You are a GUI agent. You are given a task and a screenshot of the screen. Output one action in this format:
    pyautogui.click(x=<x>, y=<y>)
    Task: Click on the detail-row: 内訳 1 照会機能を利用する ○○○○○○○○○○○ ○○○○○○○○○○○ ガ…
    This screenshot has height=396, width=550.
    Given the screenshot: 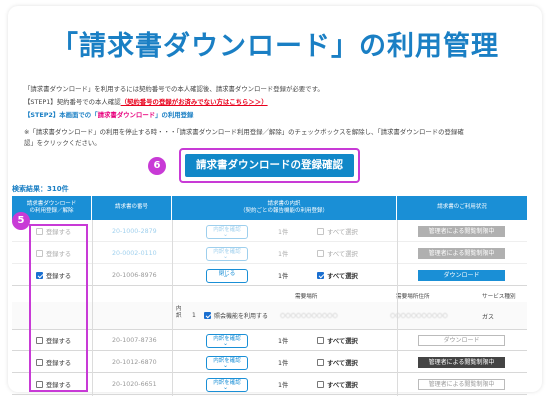 What is the action you would take?
    pyautogui.click(x=269, y=316)
    